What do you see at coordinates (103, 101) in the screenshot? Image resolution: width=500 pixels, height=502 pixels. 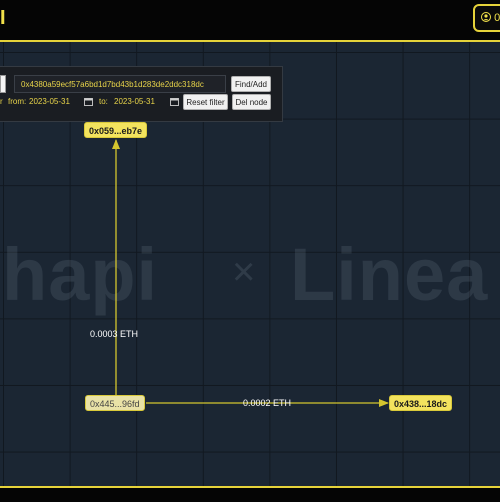 I see `to-label: to:` at bounding box center [103, 101].